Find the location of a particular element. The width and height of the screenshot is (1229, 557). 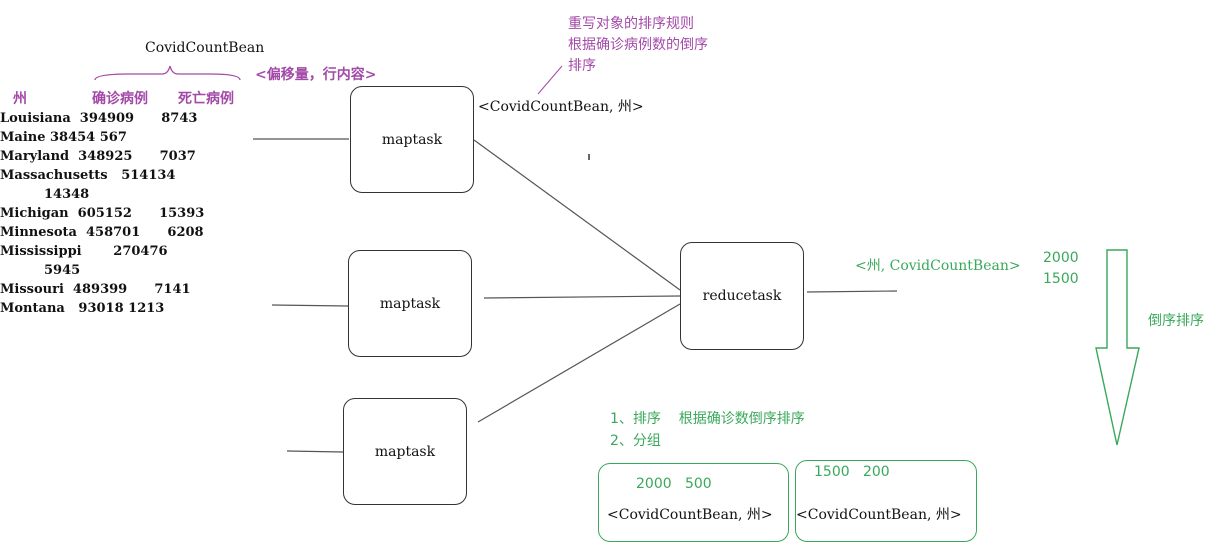

table-row: Maine 38454 567 is located at coordinates (63, 137).